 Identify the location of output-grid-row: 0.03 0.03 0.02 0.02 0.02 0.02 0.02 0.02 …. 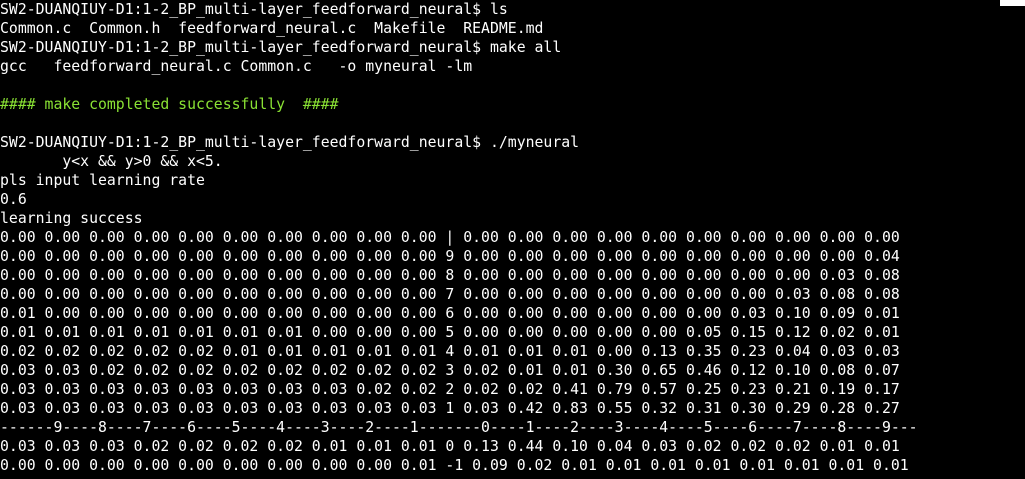
(450, 370).